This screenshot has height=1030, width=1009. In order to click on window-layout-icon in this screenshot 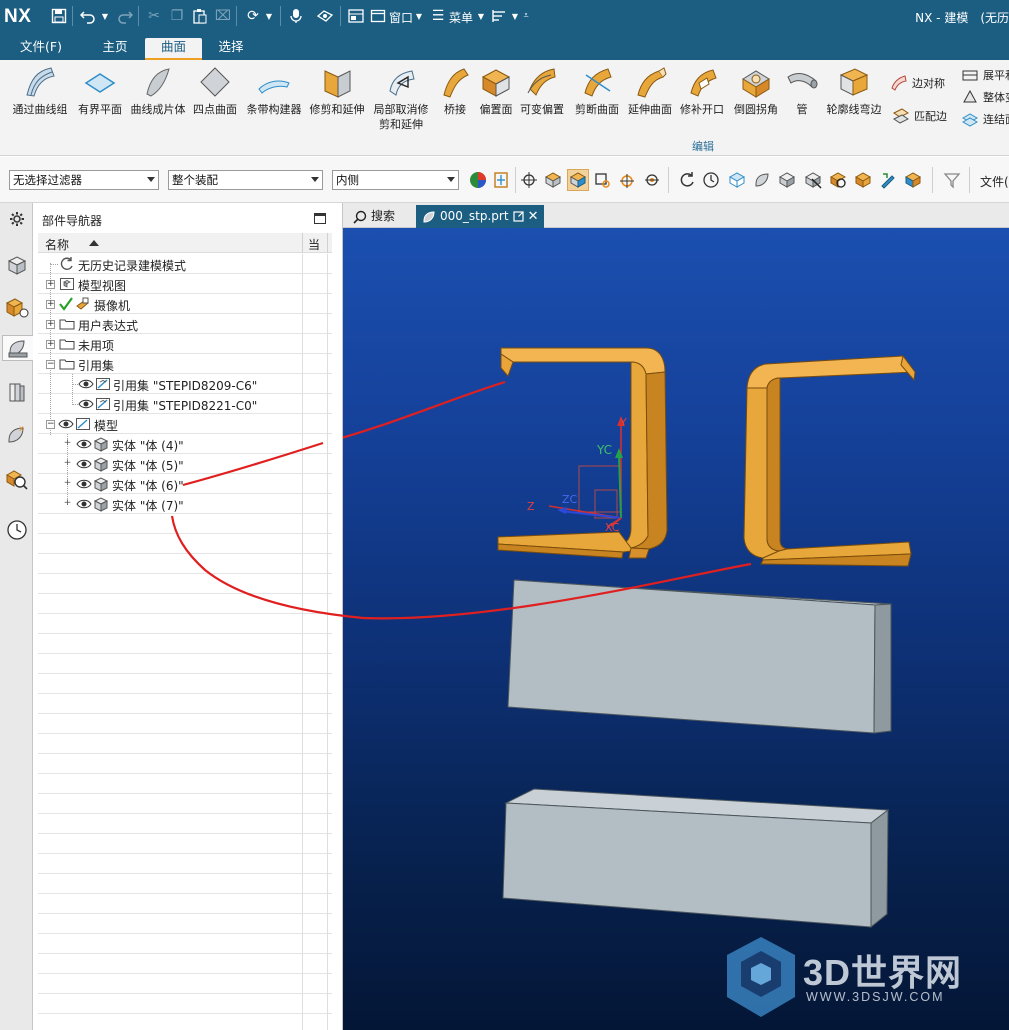, I will do `click(356, 16)`.